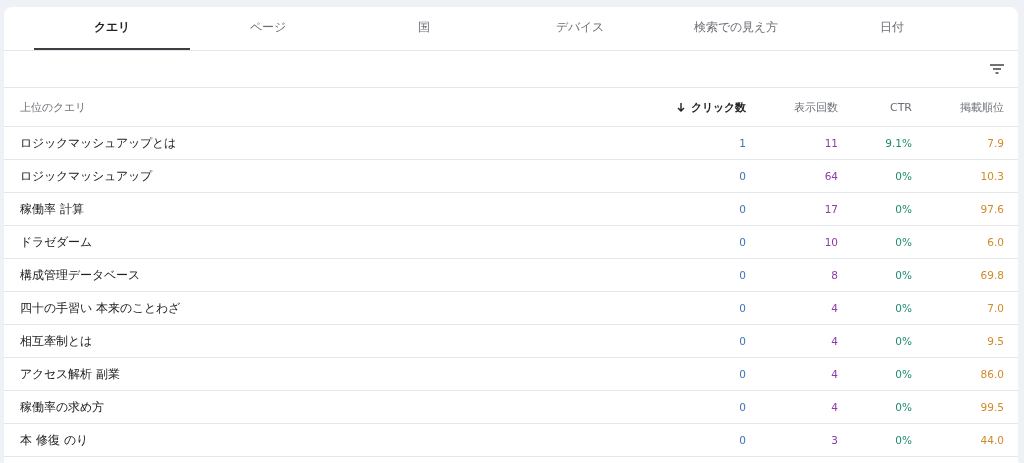  I want to click on tab: クエリ, so click(112, 28).